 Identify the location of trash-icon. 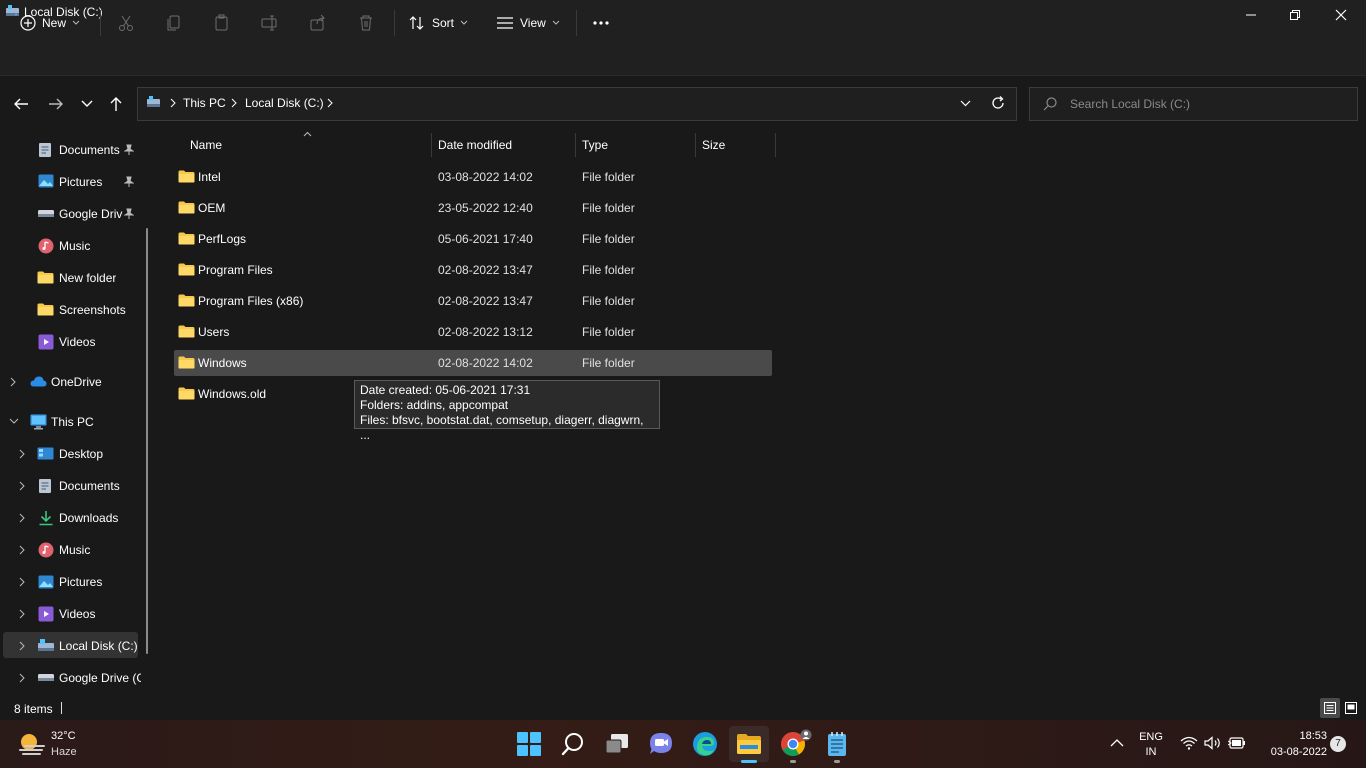
(366, 23).